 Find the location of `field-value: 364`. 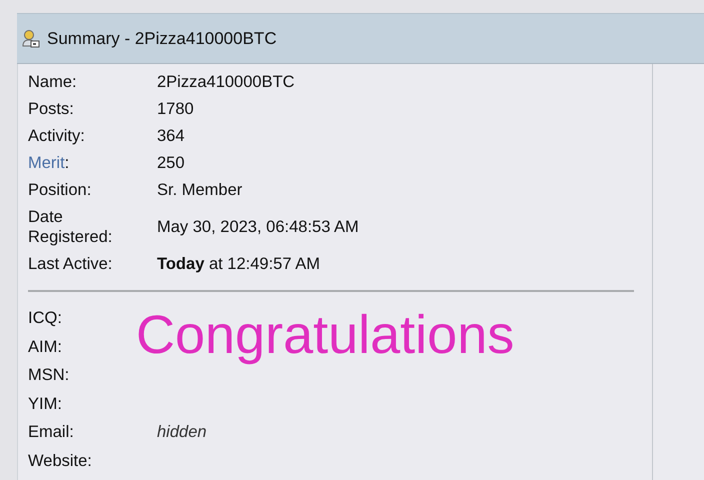

field-value: 364 is located at coordinates (171, 136).